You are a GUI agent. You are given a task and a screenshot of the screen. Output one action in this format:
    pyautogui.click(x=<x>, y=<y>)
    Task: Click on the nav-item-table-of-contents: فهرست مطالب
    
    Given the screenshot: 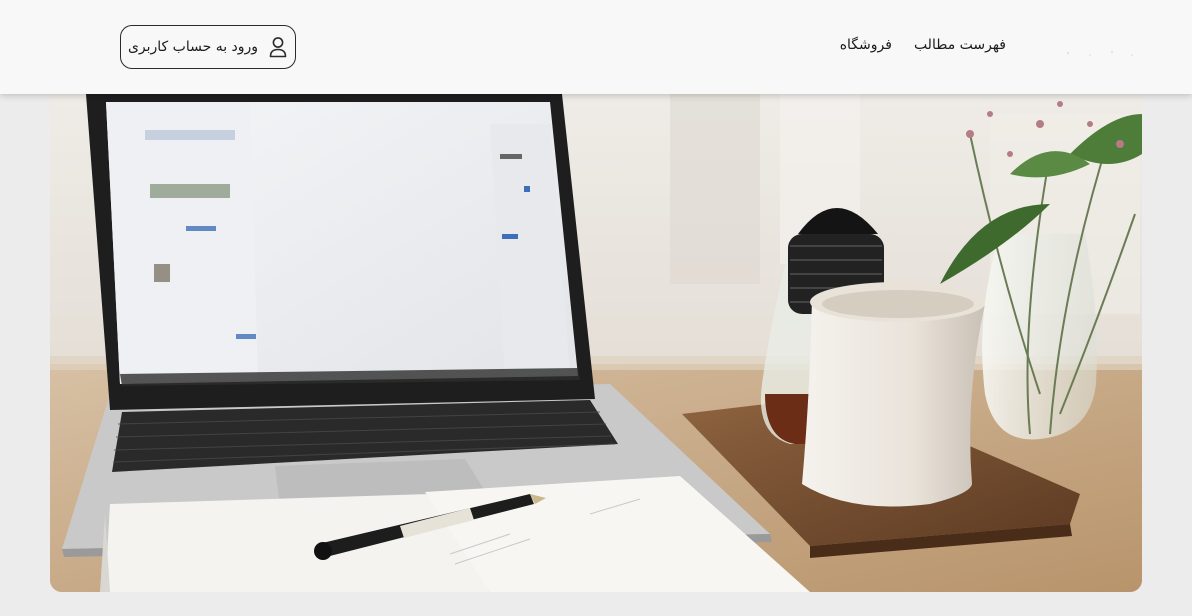 What is the action you would take?
    pyautogui.click(x=960, y=45)
    